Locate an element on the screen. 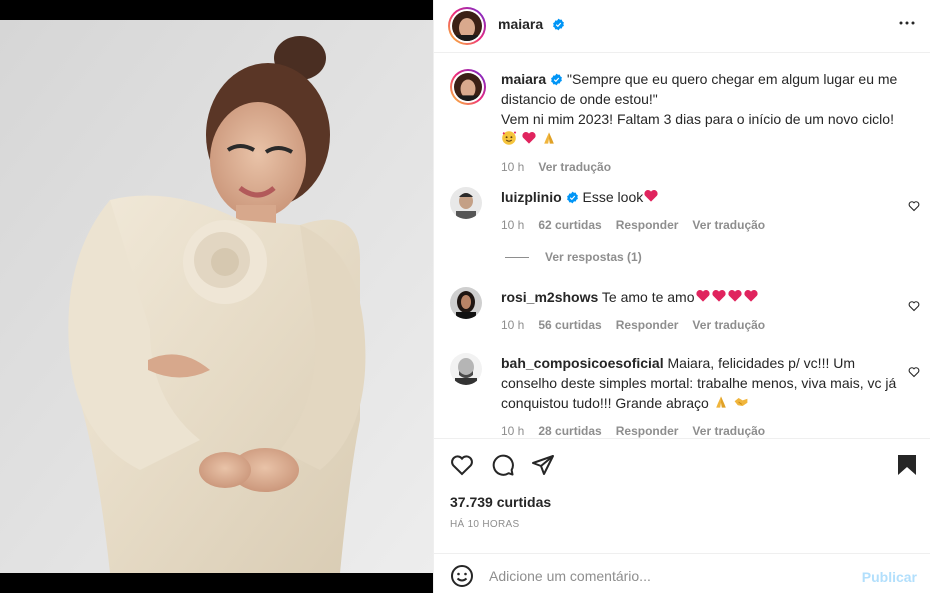 This screenshot has height=593, width=930. comment-meta: 10 h 56 curtidas Responder Ver tradução is located at coordinates (701, 325).